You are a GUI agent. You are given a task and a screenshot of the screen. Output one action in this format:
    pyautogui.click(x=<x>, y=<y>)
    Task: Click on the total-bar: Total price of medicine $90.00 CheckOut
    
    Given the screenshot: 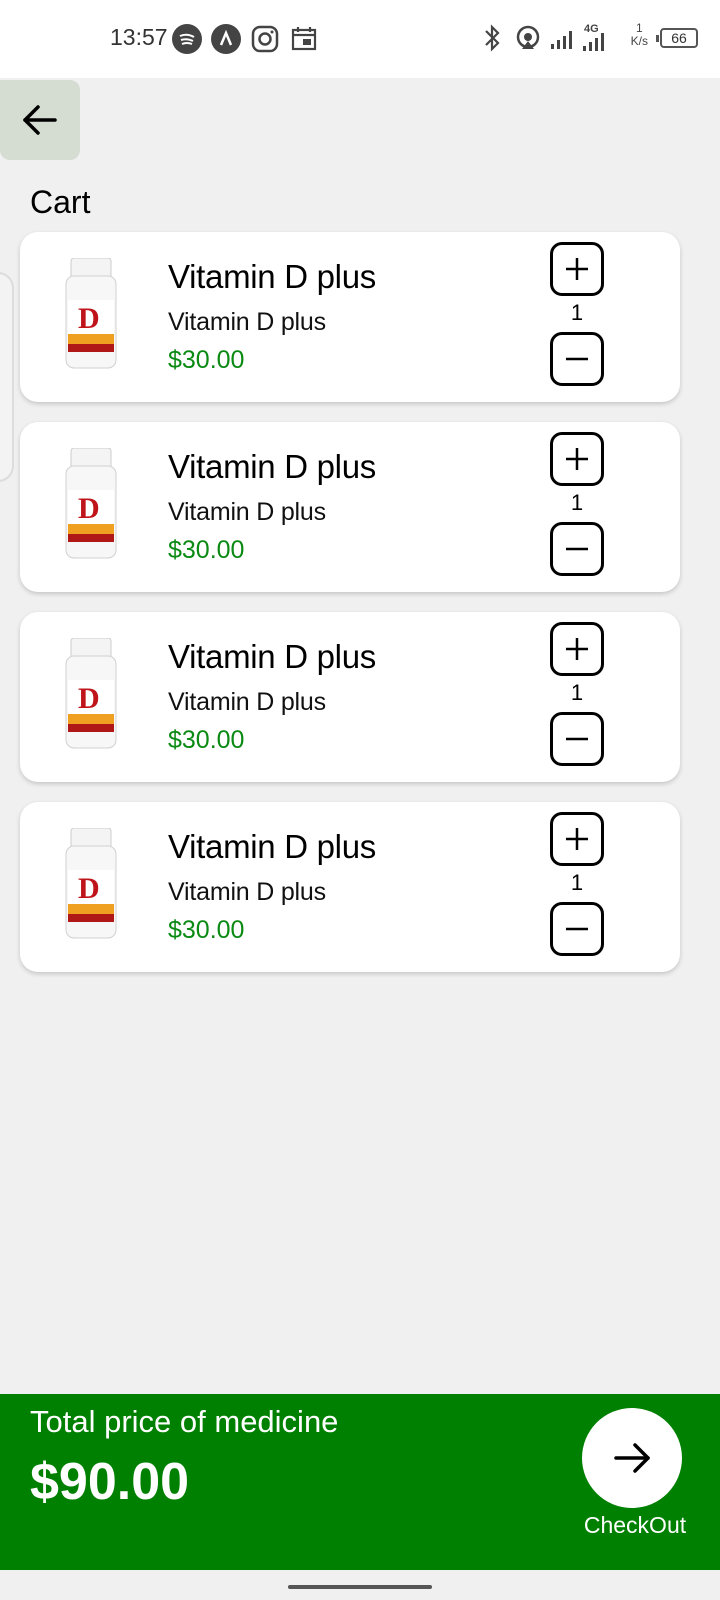 What is the action you would take?
    pyautogui.click(x=360, y=1482)
    